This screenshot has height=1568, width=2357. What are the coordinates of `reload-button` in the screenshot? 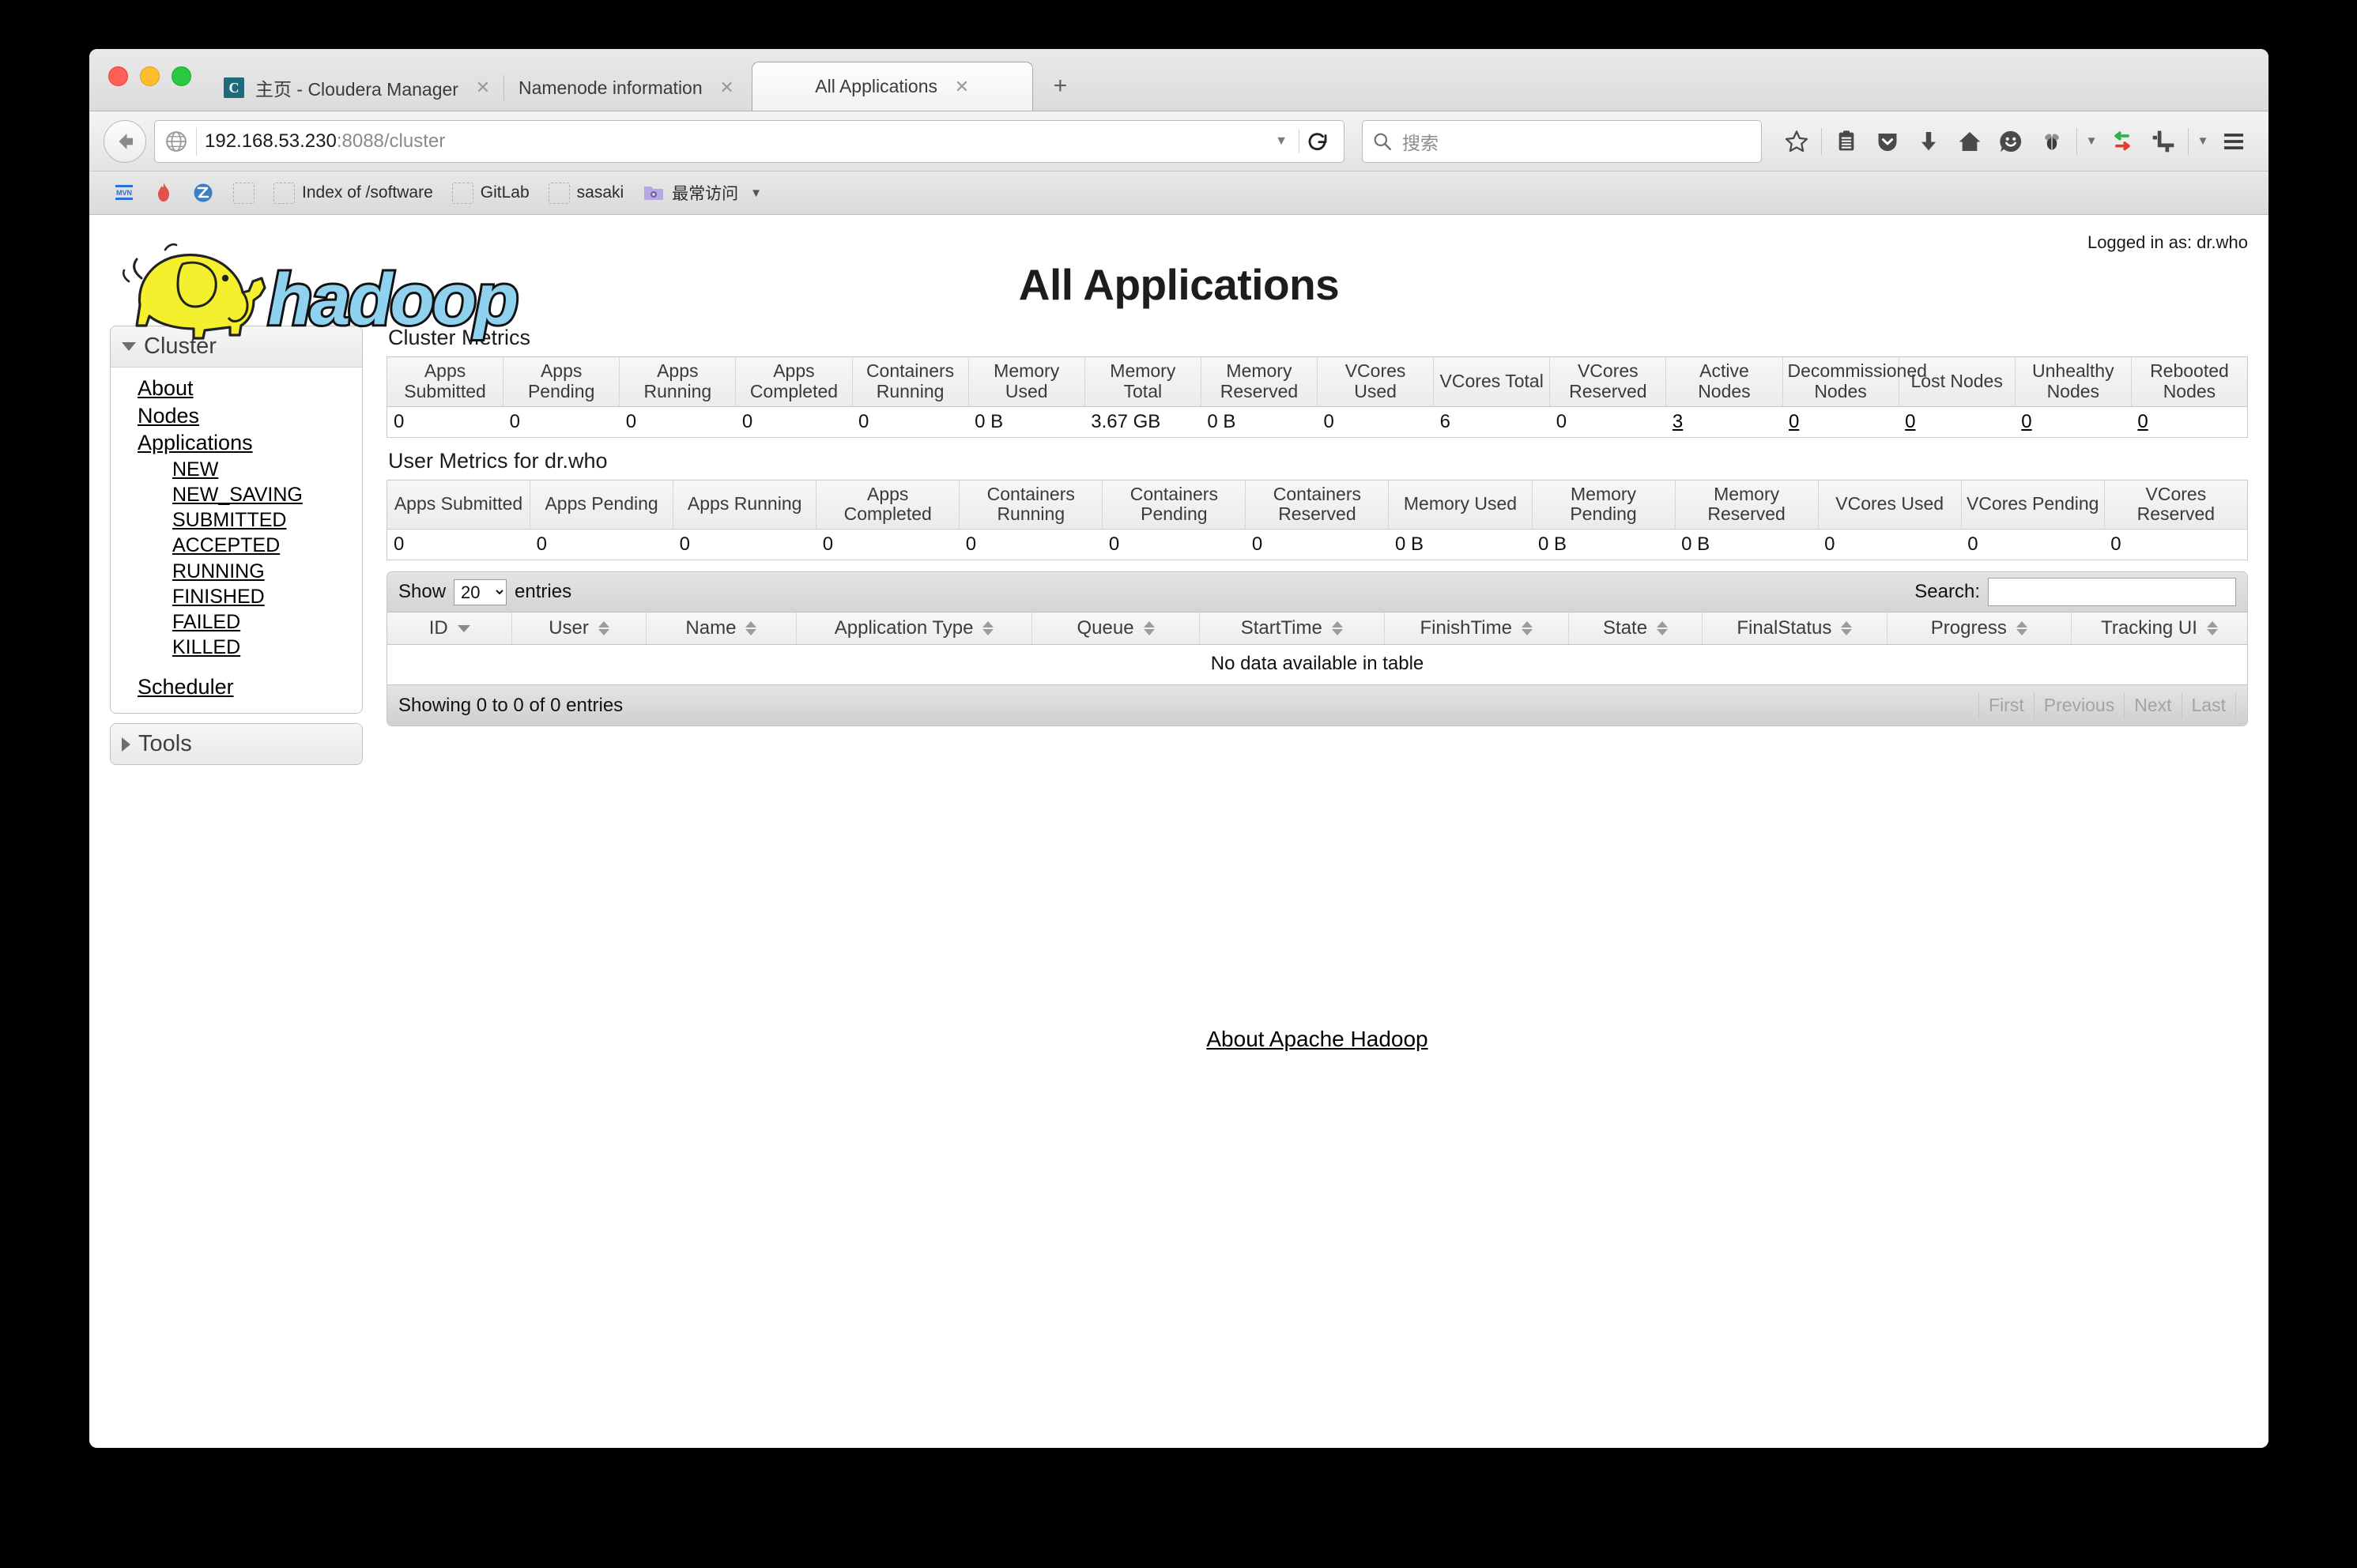 It's located at (1318, 141).